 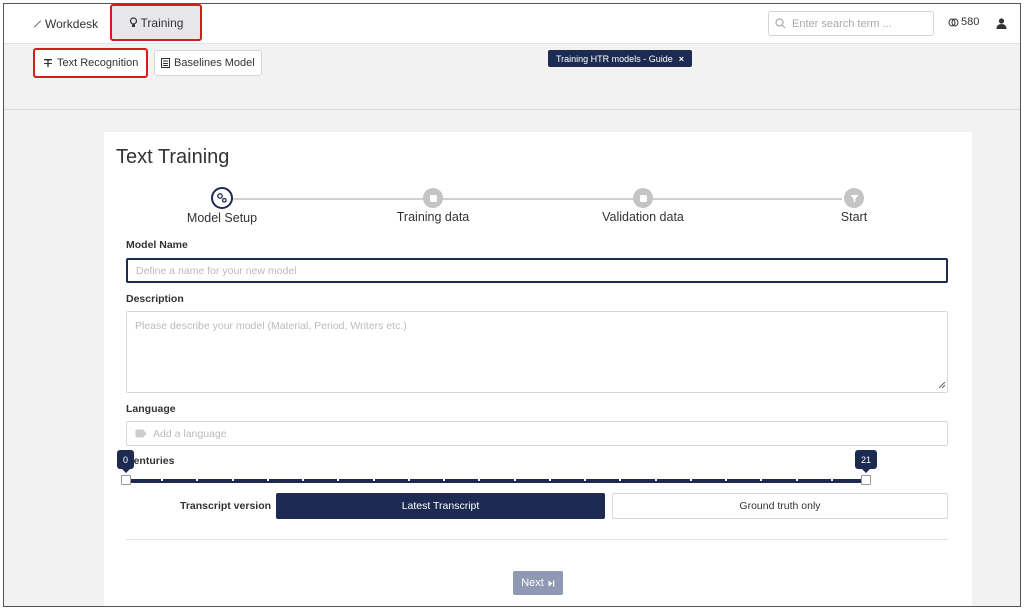 I want to click on text-recognition-icon, so click(x=48, y=63).